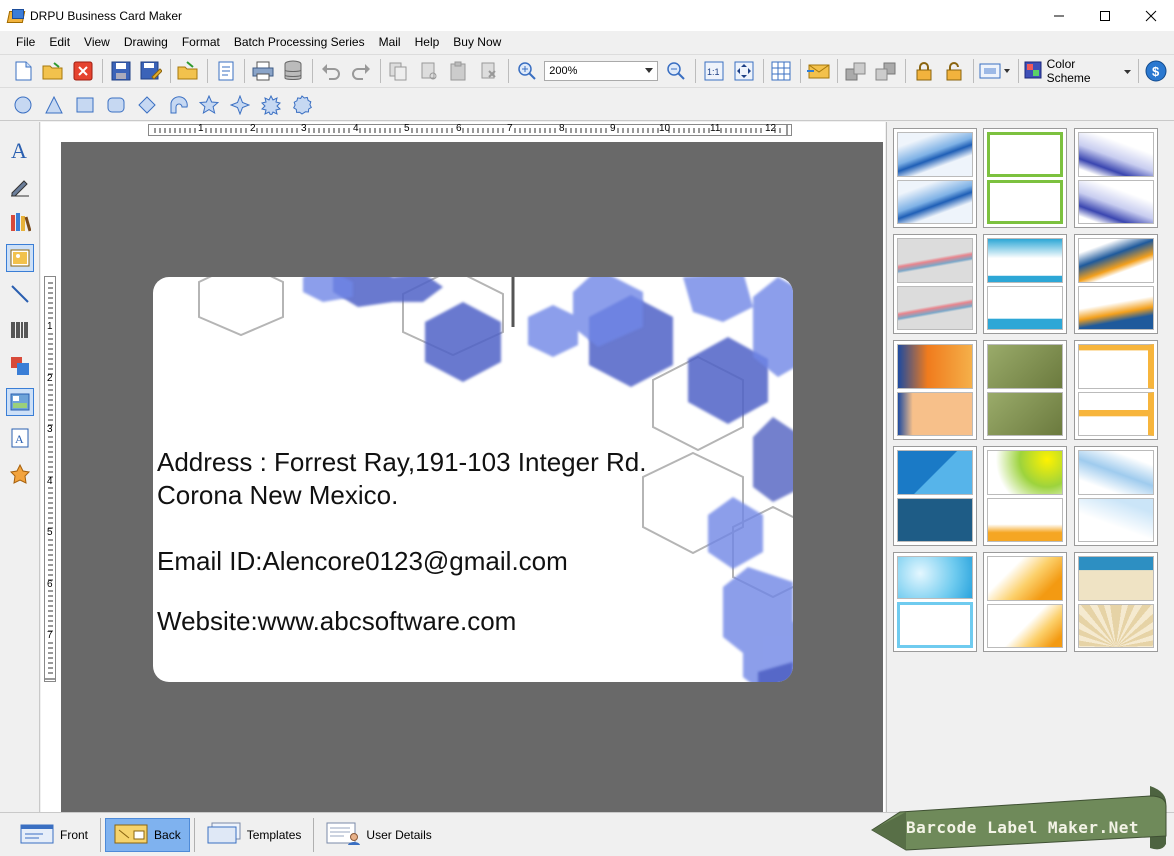  Describe the element at coordinates (25, 42) in the screenshot. I see `menu-file: File` at that location.